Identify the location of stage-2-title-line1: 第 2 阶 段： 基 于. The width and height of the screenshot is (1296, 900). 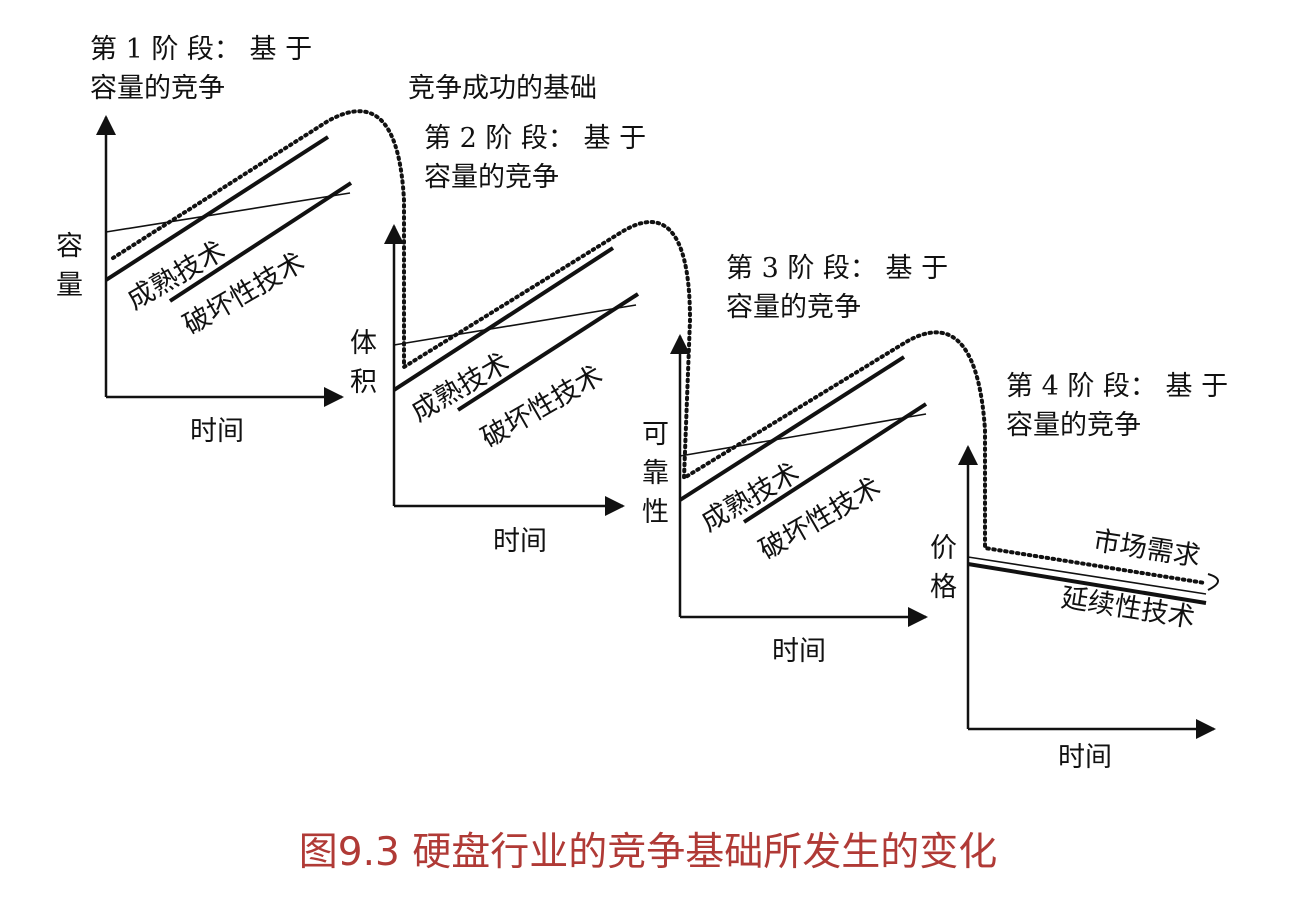
(535, 138).